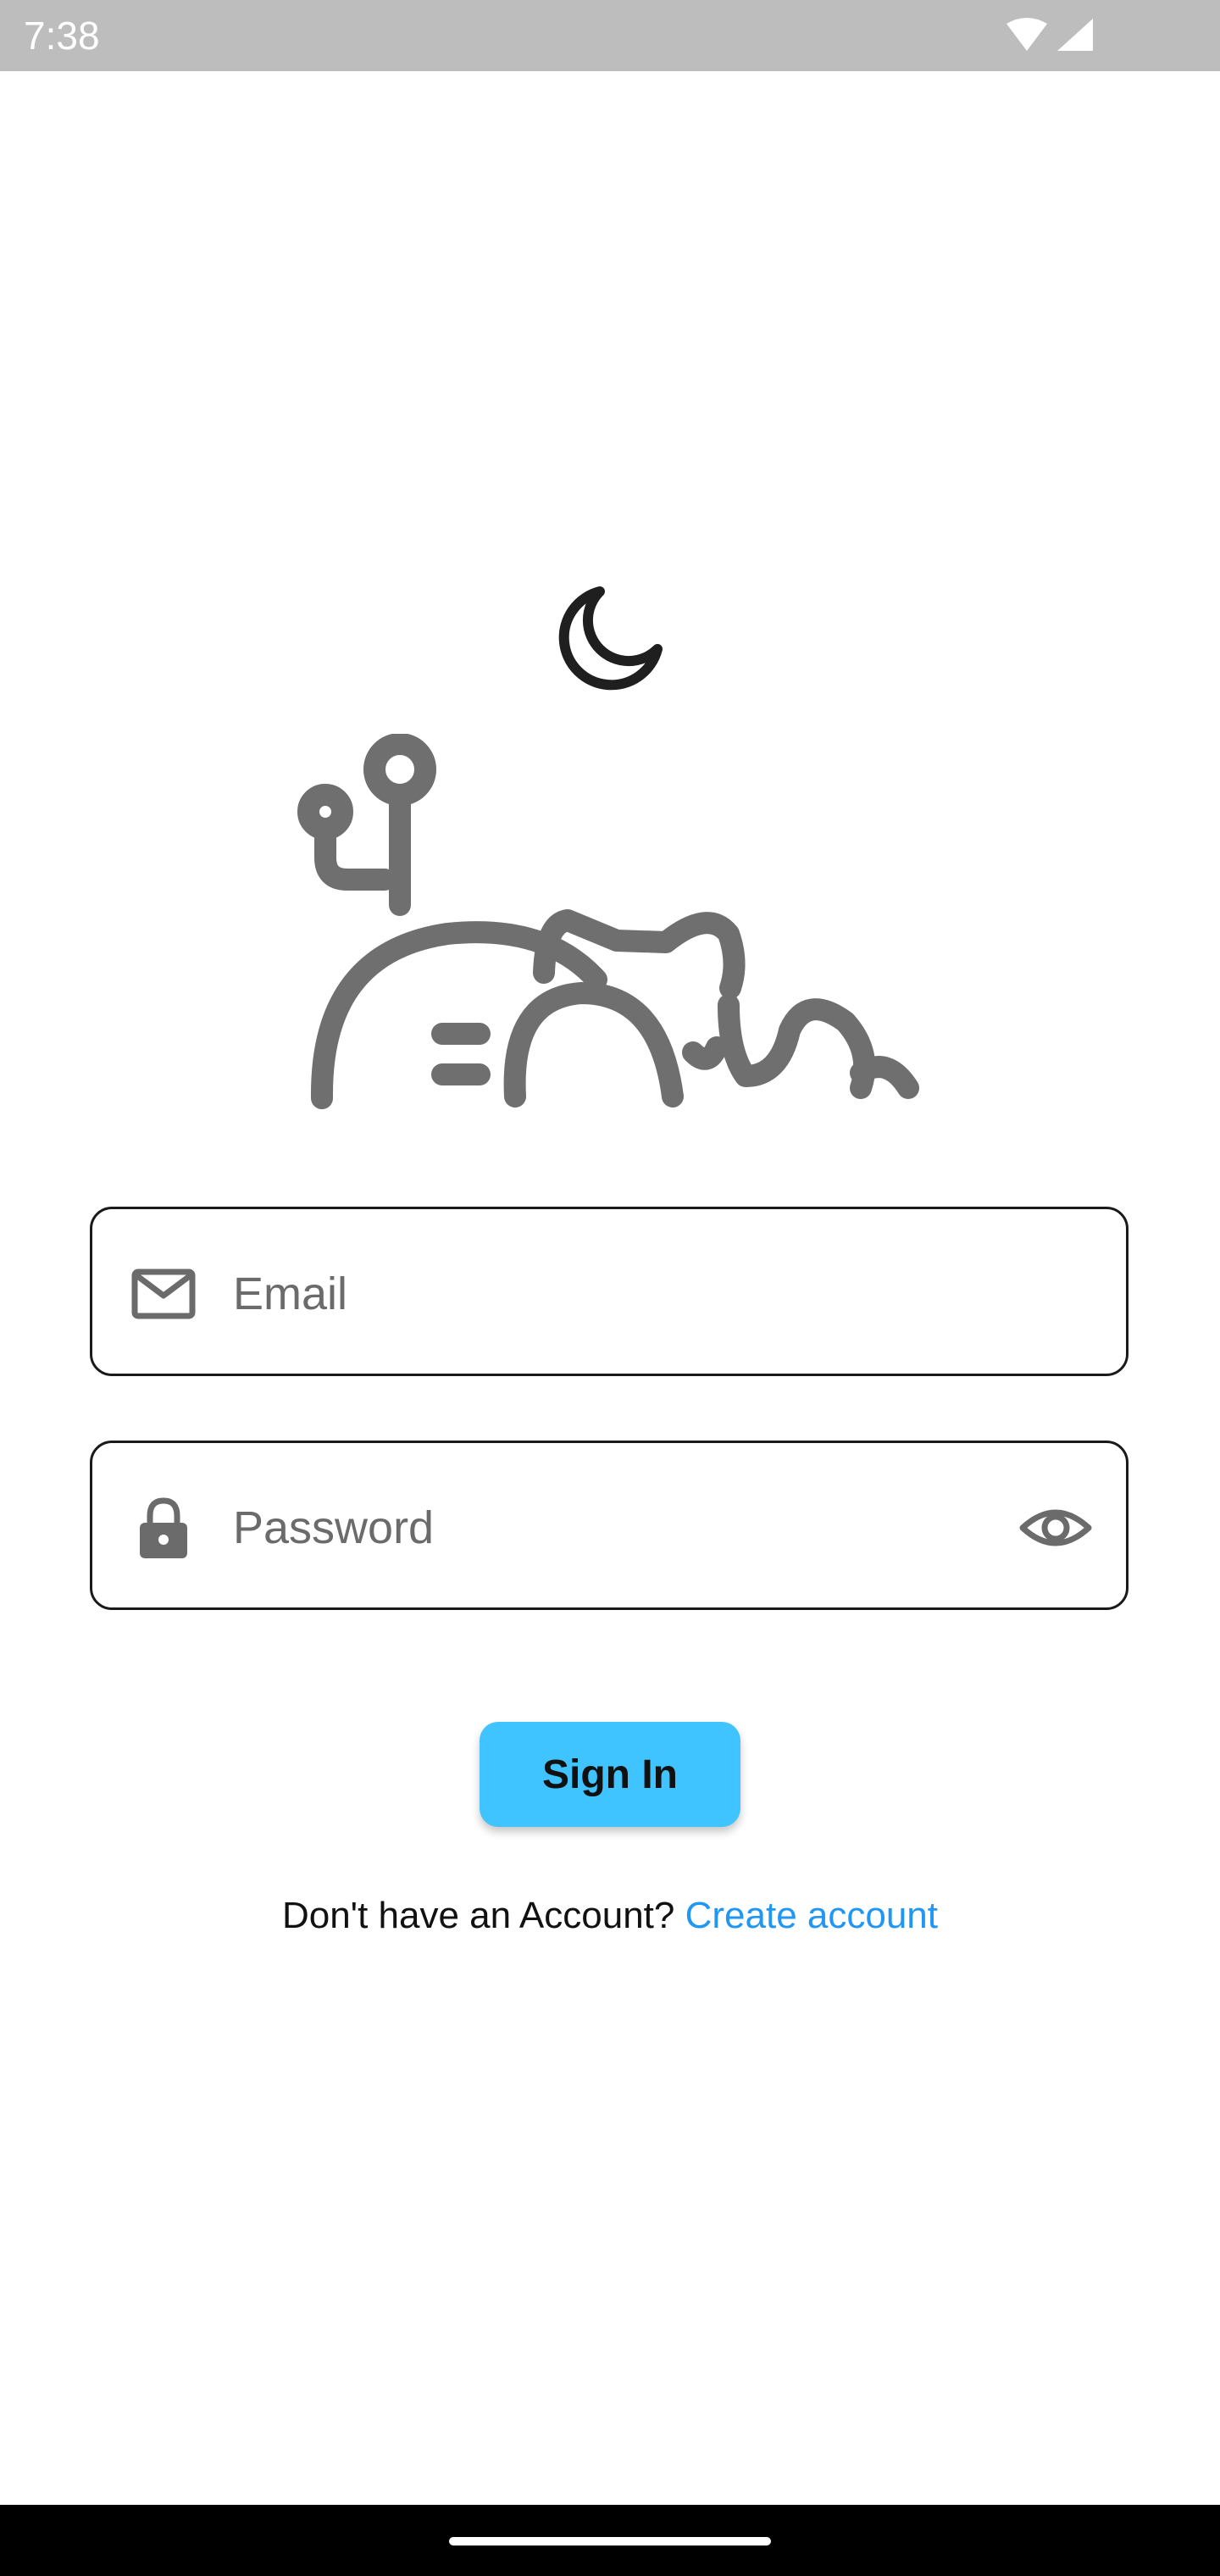 The image size is (1220, 2576). Describe the element at coordinates (610, 1774) in the screenshot. I see `sign-in-button: Sign In` at that location.